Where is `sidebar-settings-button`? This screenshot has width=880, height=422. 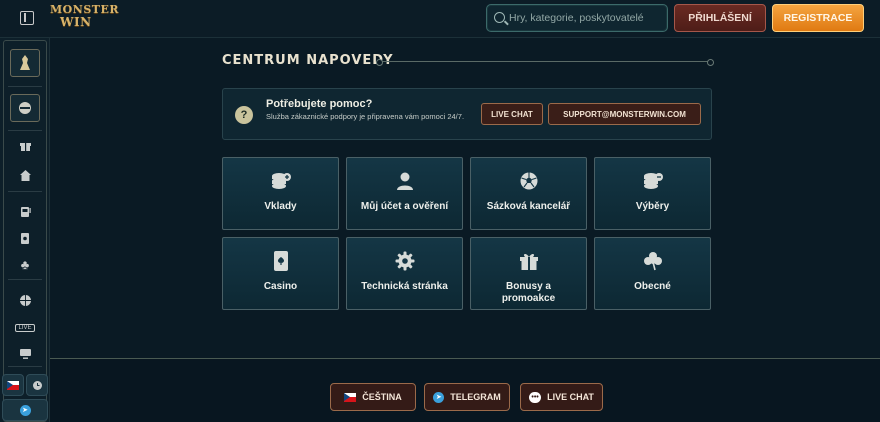 sidebar-settings-button is located at coordinates (37, 385).